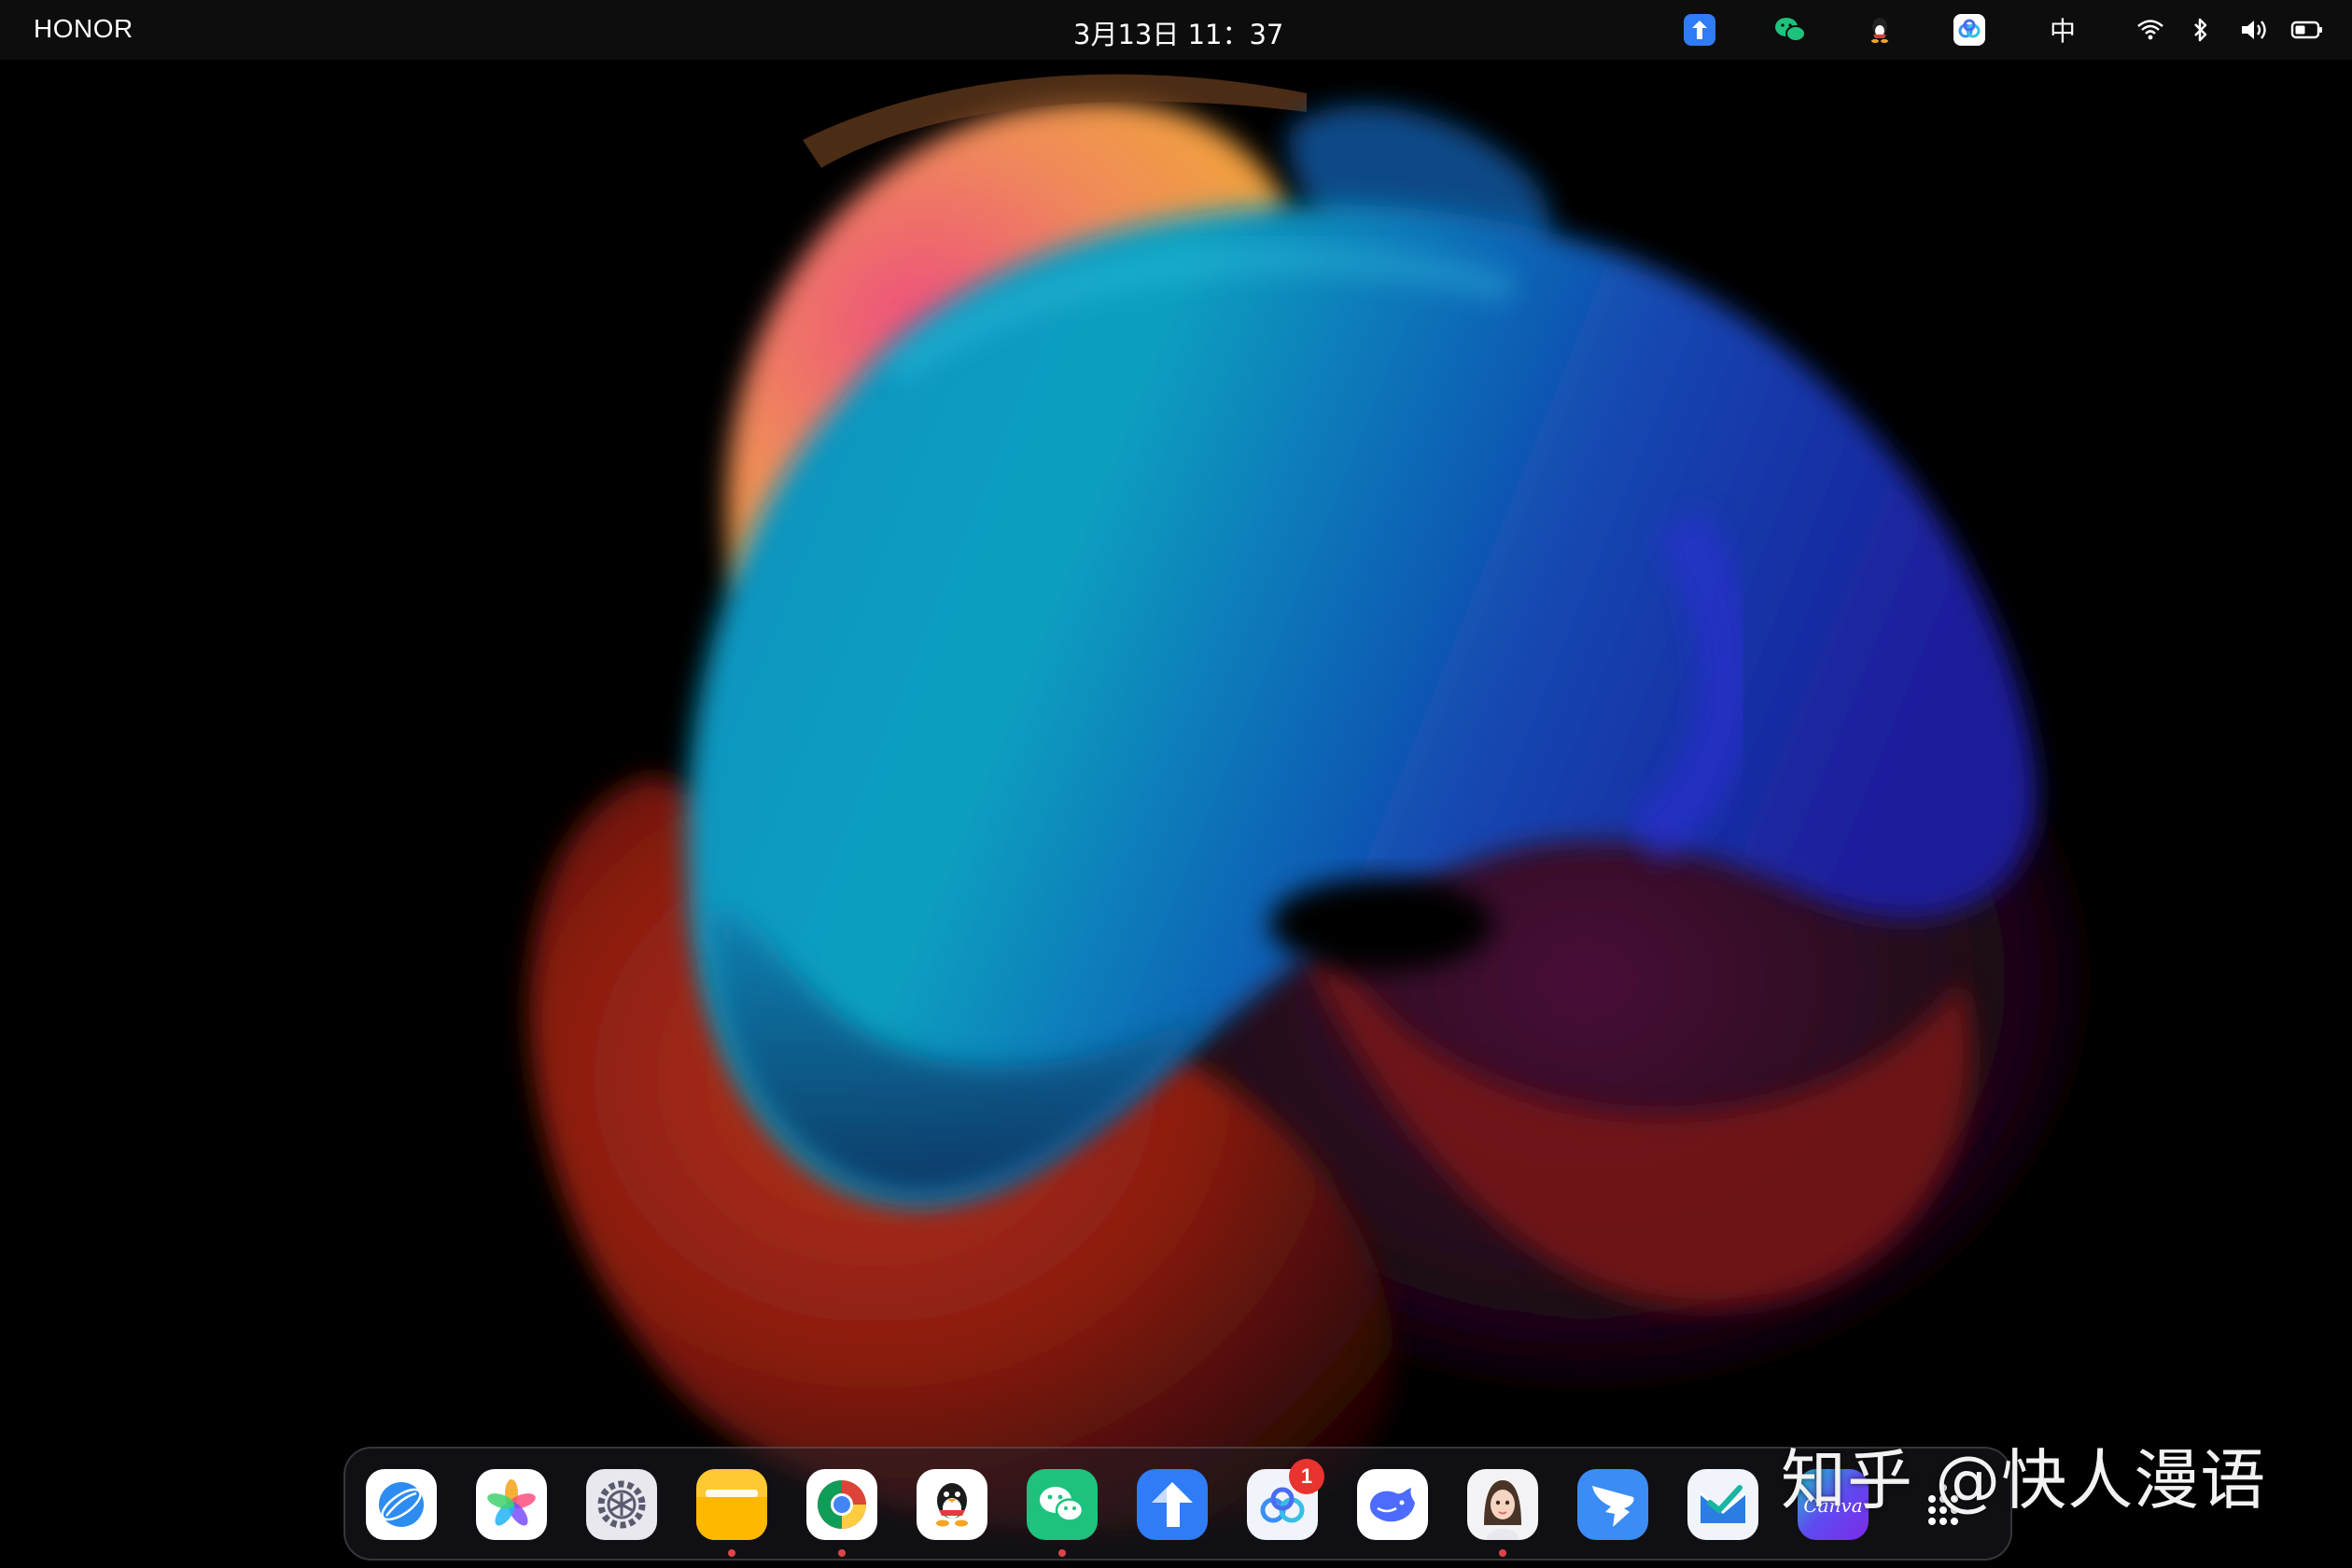 This screenshot has height=1568, width=2352. I want to click on dock-app-dingtalk, so click(1612, 1504).